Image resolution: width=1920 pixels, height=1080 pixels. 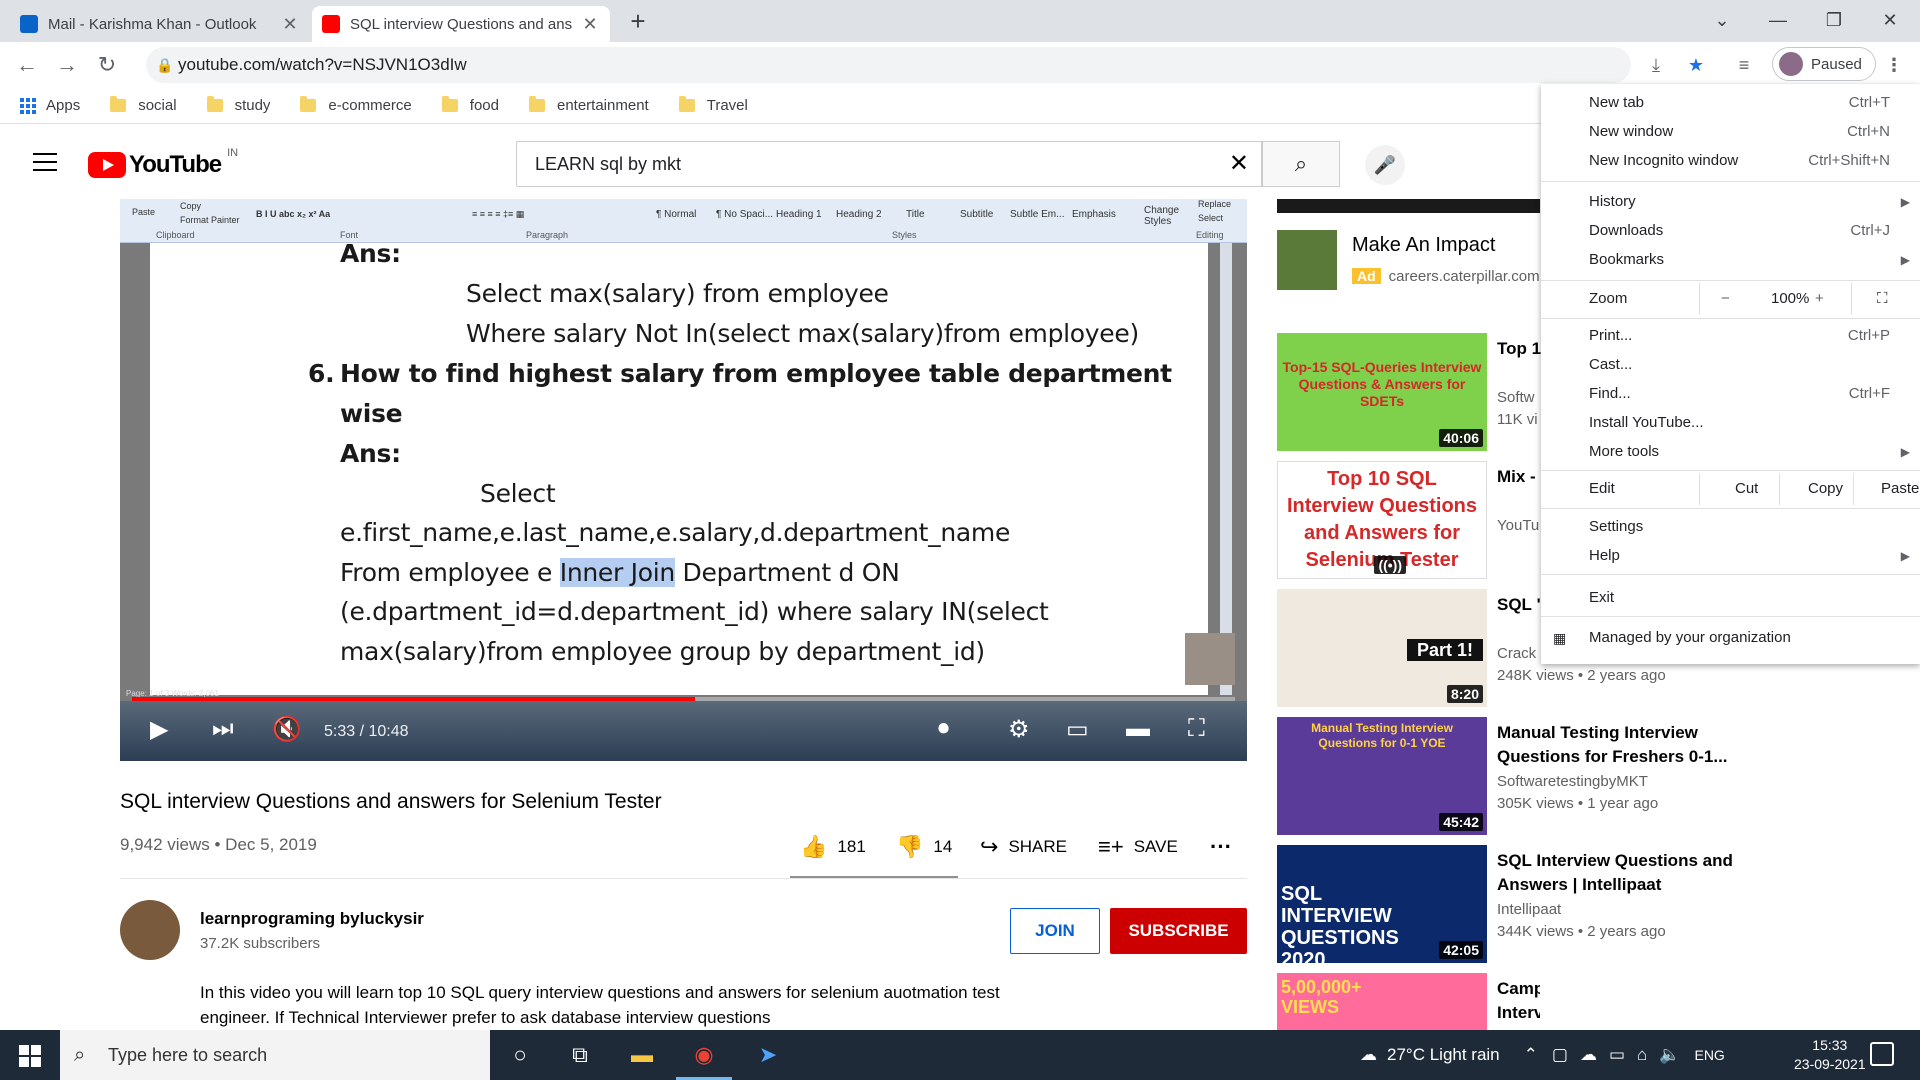 What do you see at coordinates (1617, 1055) in the screenshot?
I see `battery-icon: ▭` at bounding box center [1617, 1055].